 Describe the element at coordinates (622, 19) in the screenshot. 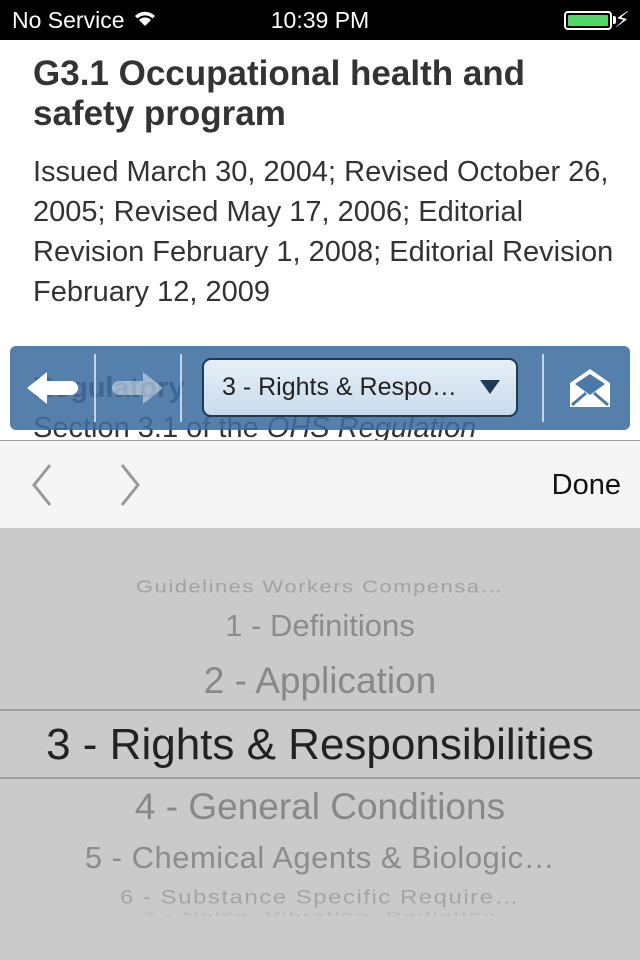

I see `charging-bolt-icon: ⚡︎` at that location.